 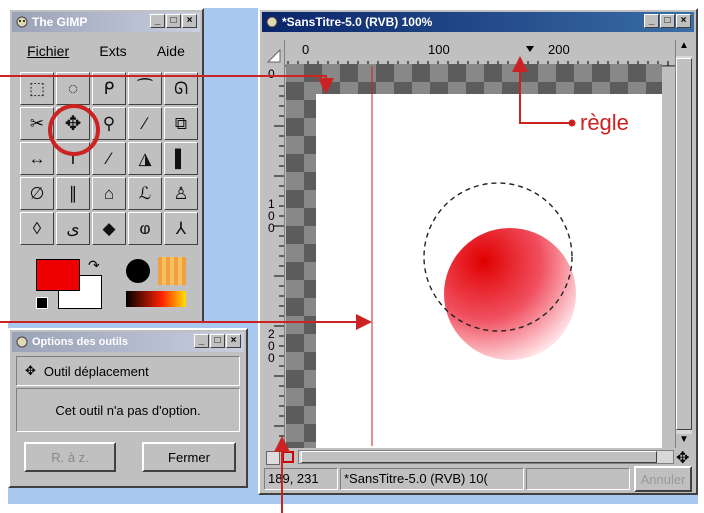 What do you see at coordinates (106, 22) in the screenshot?
I see `toolbox-titlebar: The GIMP _ □ ×` at bounding box center [106, 22].